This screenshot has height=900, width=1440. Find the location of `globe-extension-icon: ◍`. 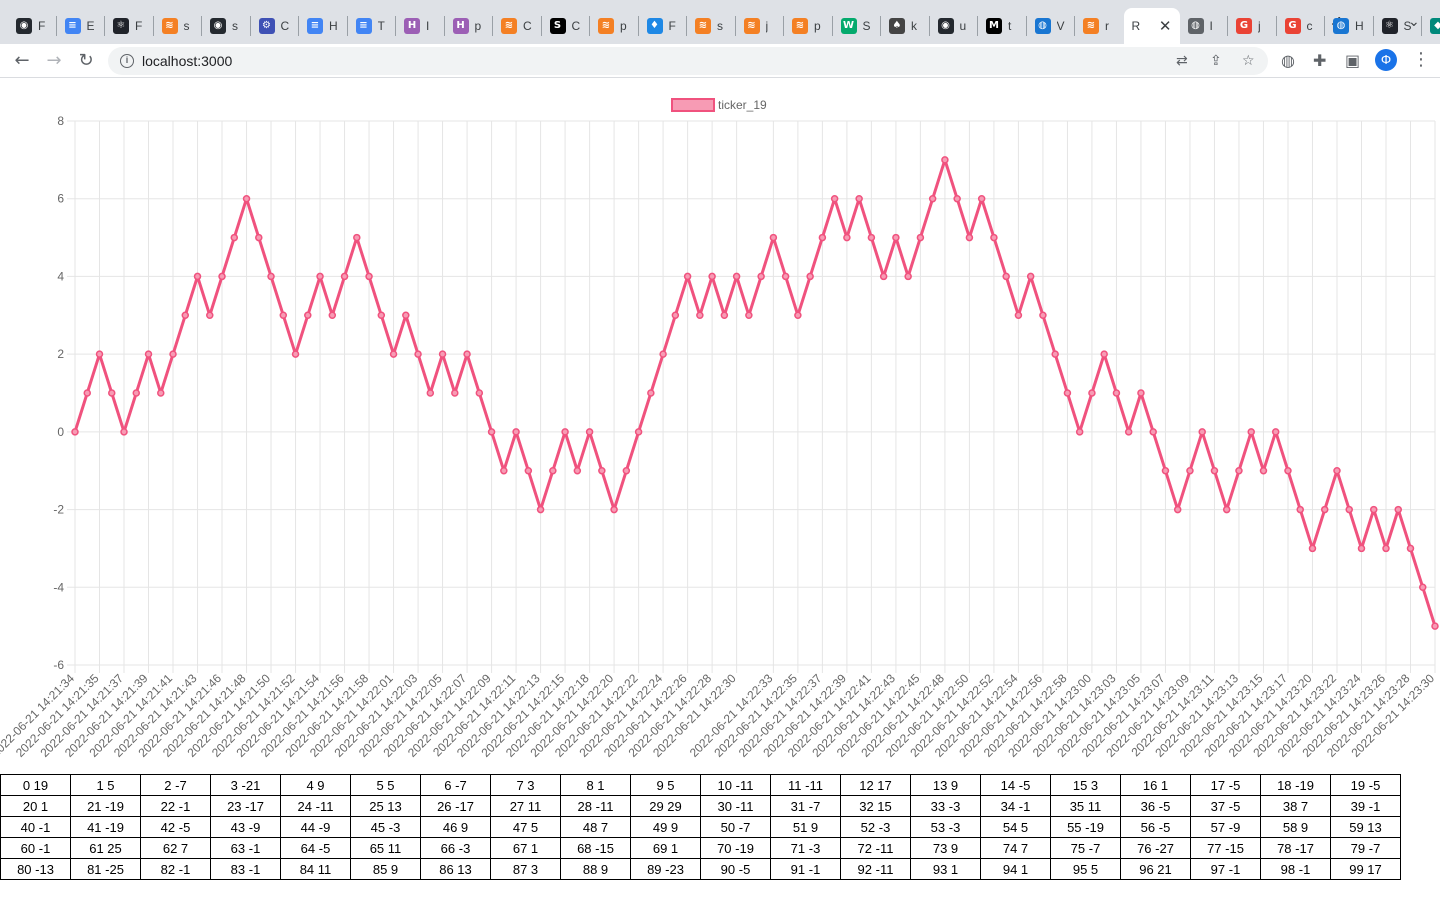

globe-extension-icon: ◍ is located at coordinates (1288, 60).